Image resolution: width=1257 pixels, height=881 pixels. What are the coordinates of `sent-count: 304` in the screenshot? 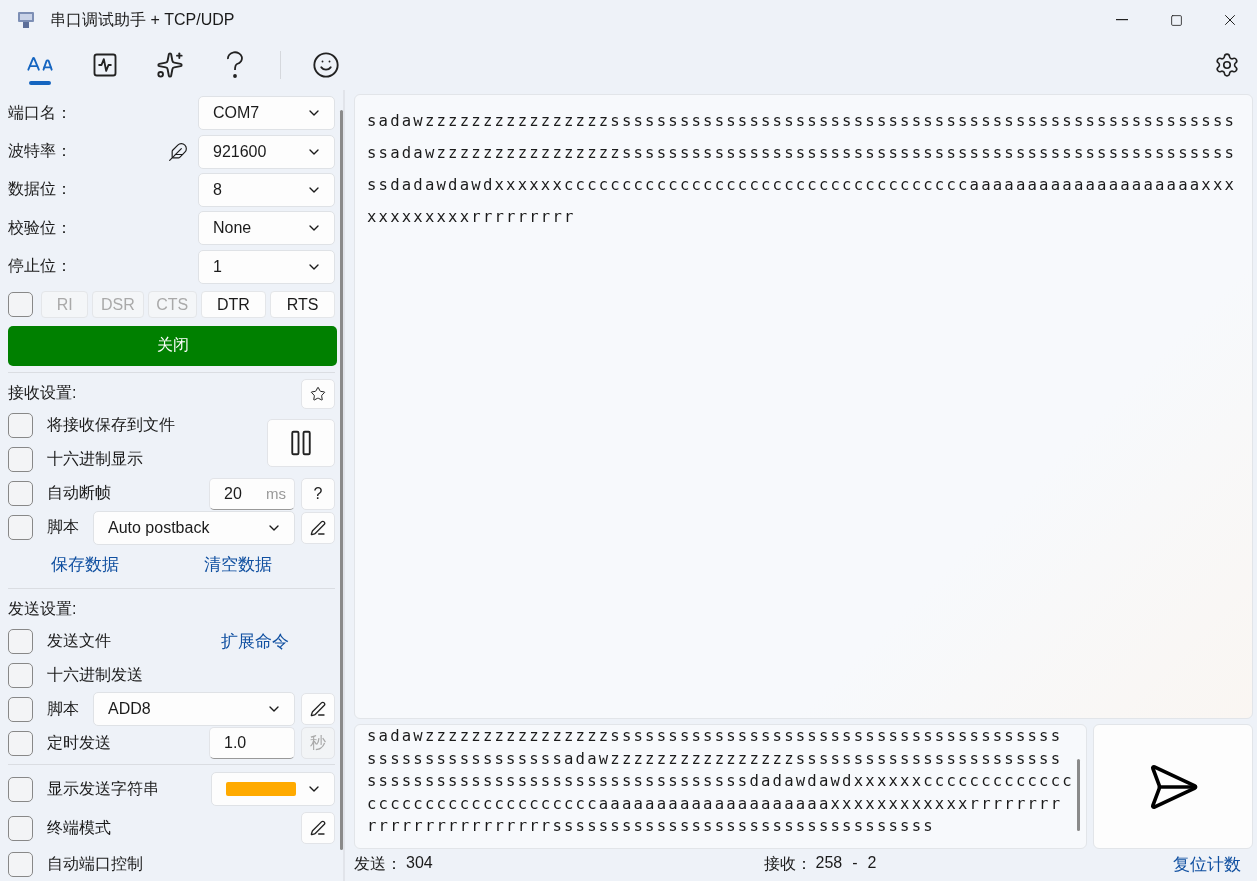 It's located at (419, 863).